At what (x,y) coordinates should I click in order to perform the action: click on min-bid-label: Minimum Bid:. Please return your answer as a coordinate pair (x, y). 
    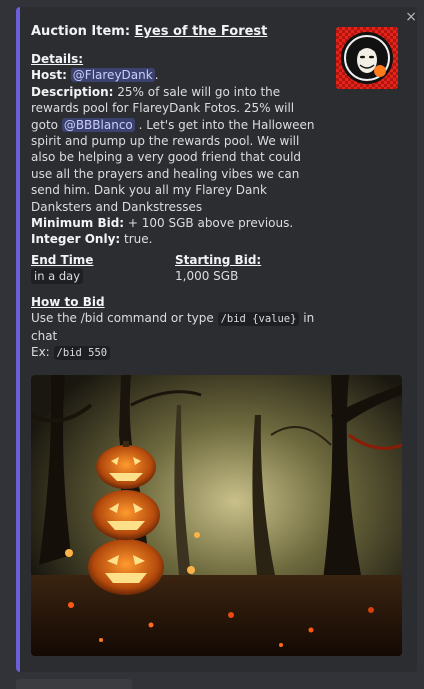
    Looking at the image, I should click on (78, 223).